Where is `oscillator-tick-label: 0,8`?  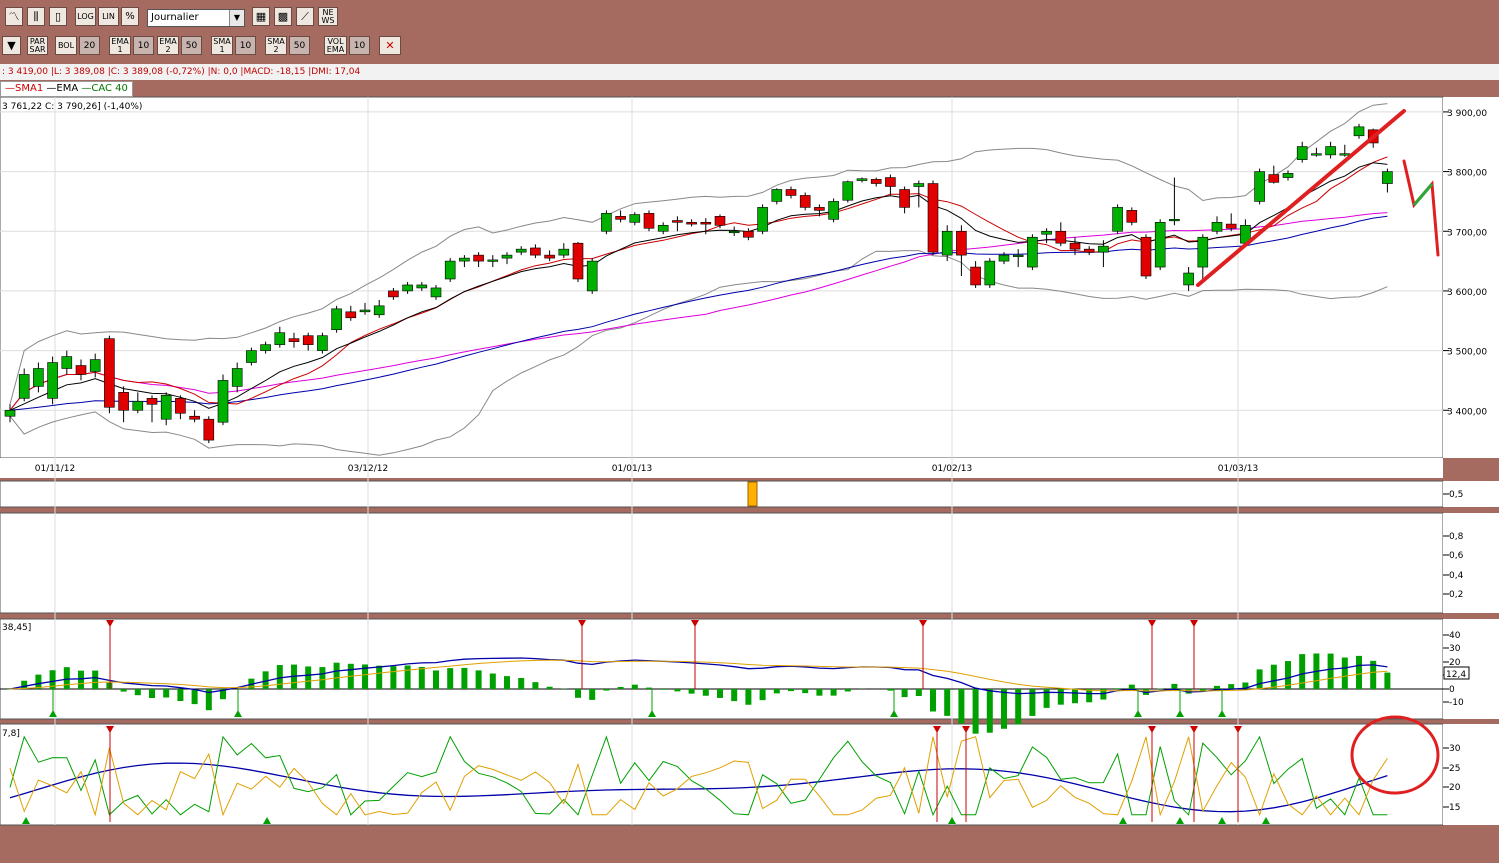 oscillator-tick-label: 0,8 is located at coordinates (1456, 537).